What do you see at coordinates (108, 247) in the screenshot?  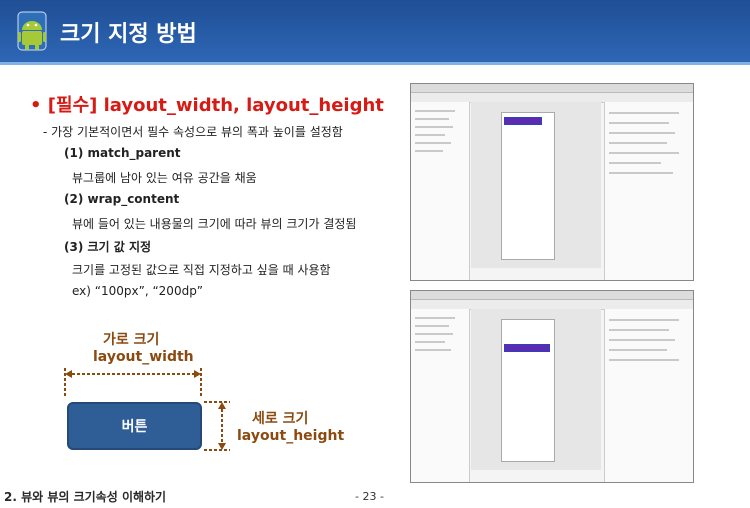 I see `option-3-title: (3) 크기 값 지정` at bounding box center [108, 247].